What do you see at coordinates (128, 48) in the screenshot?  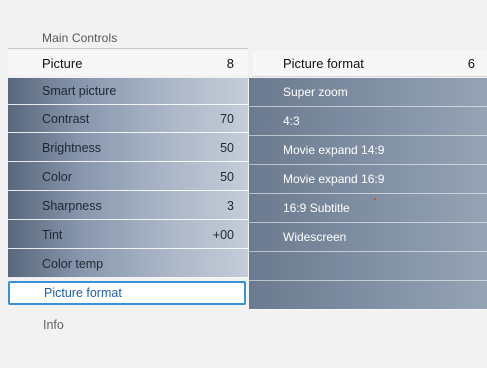 I see `divider` at bounding box center [128, 48].